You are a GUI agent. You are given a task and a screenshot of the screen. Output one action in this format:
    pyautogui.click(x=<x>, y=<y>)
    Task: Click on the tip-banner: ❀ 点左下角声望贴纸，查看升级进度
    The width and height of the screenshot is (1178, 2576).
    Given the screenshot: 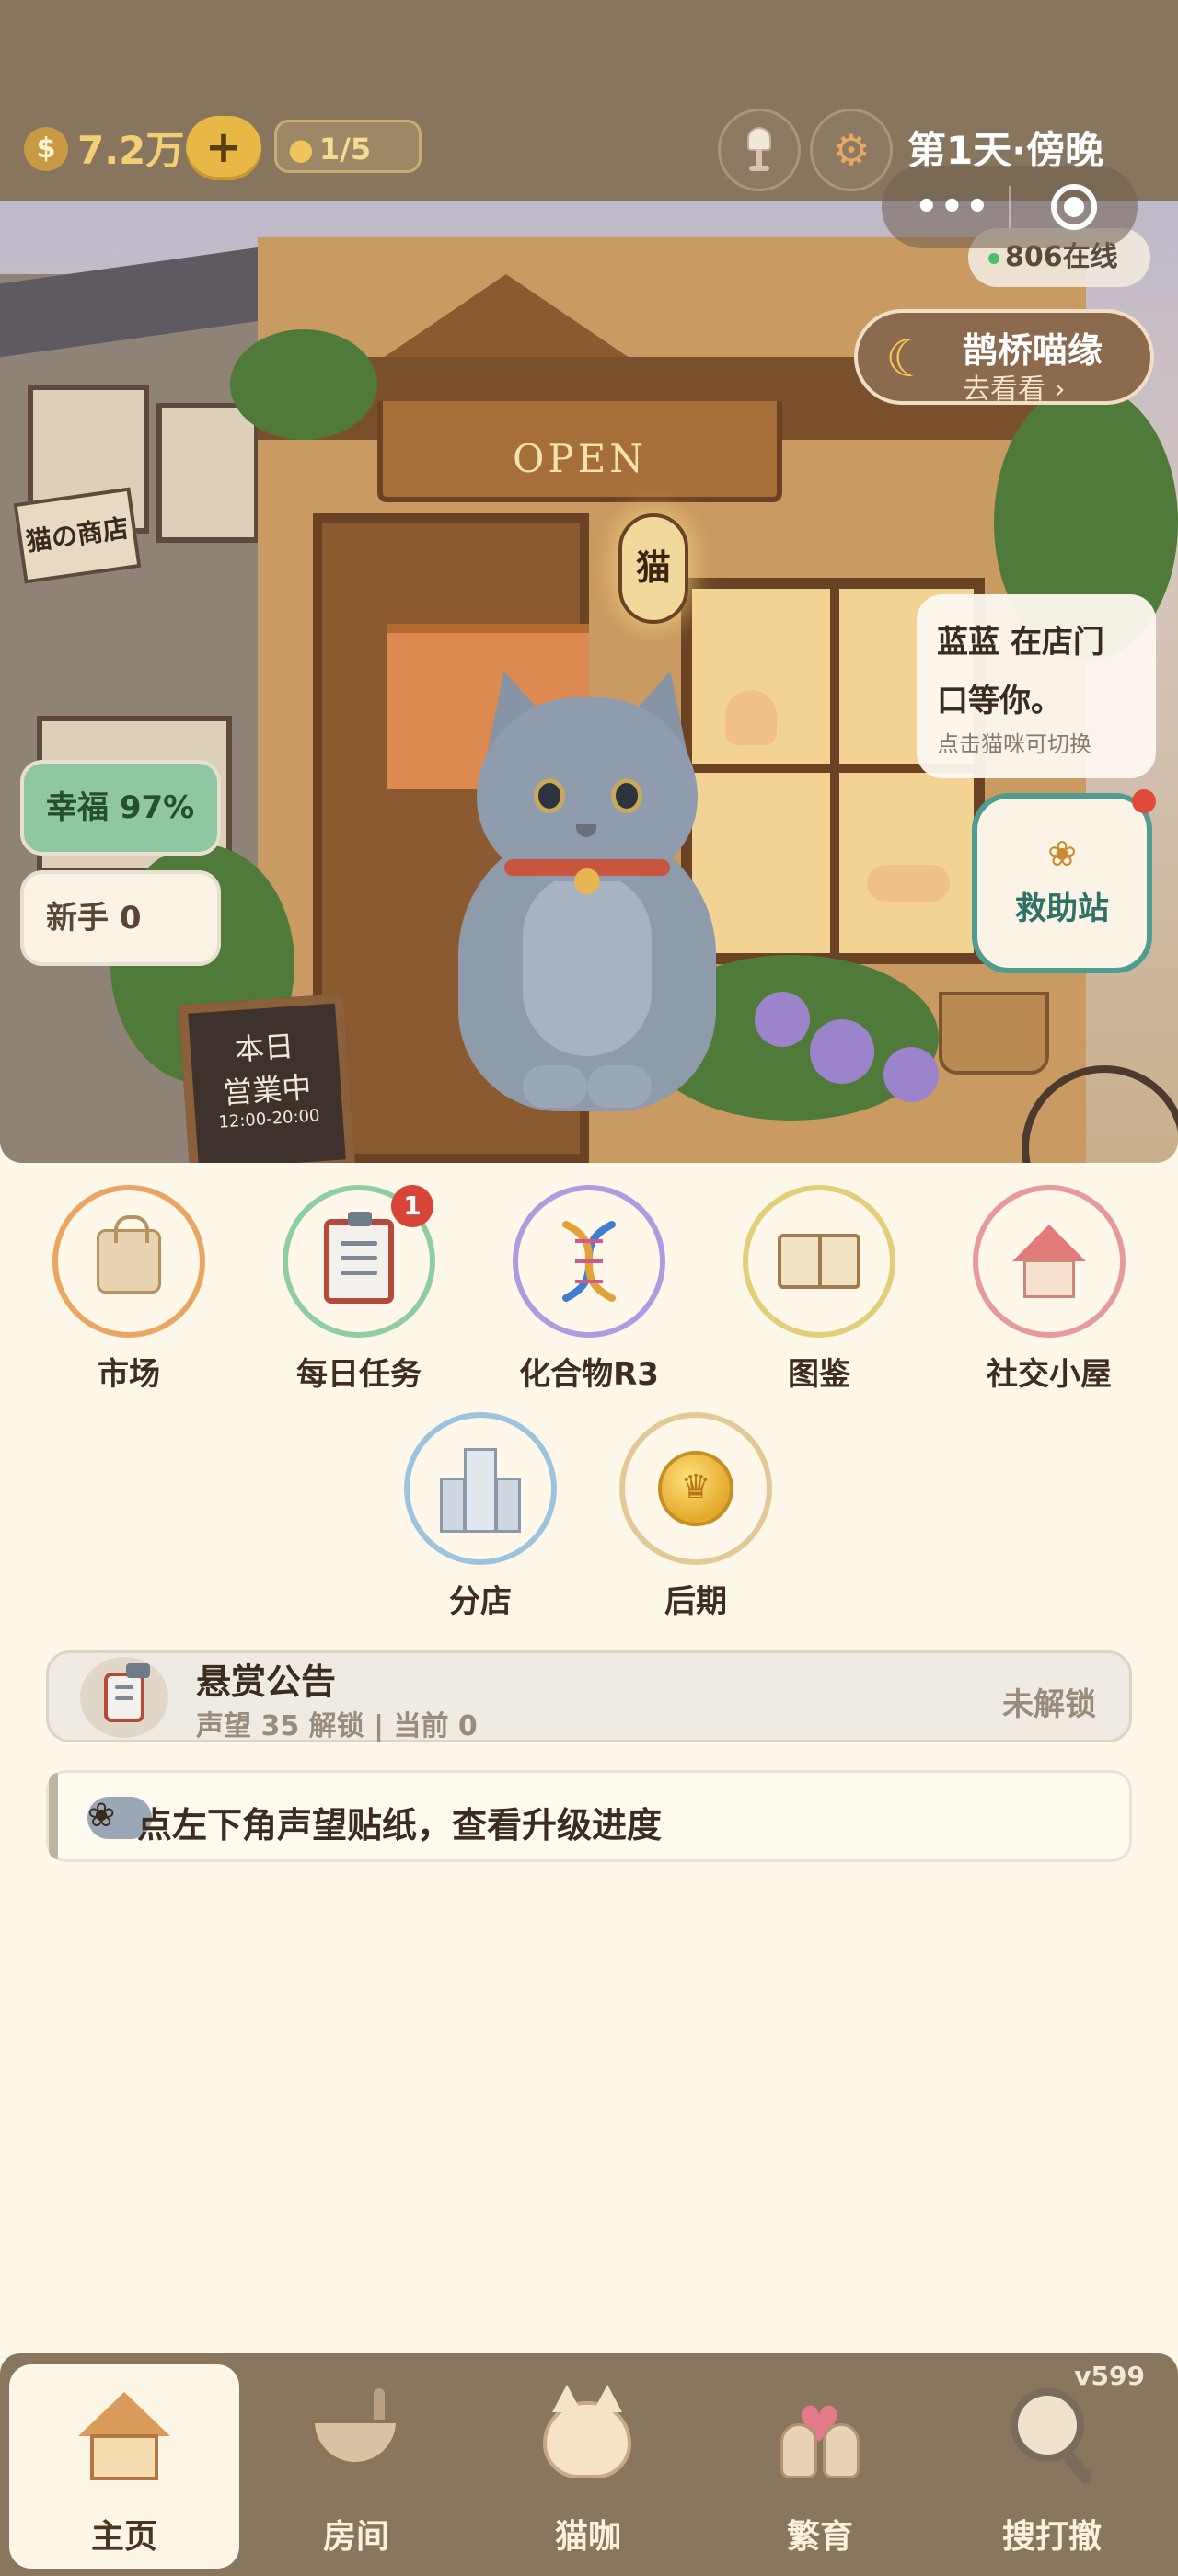 What is the action you would take?
    pyautogui.click(x=589, y=1816)
    